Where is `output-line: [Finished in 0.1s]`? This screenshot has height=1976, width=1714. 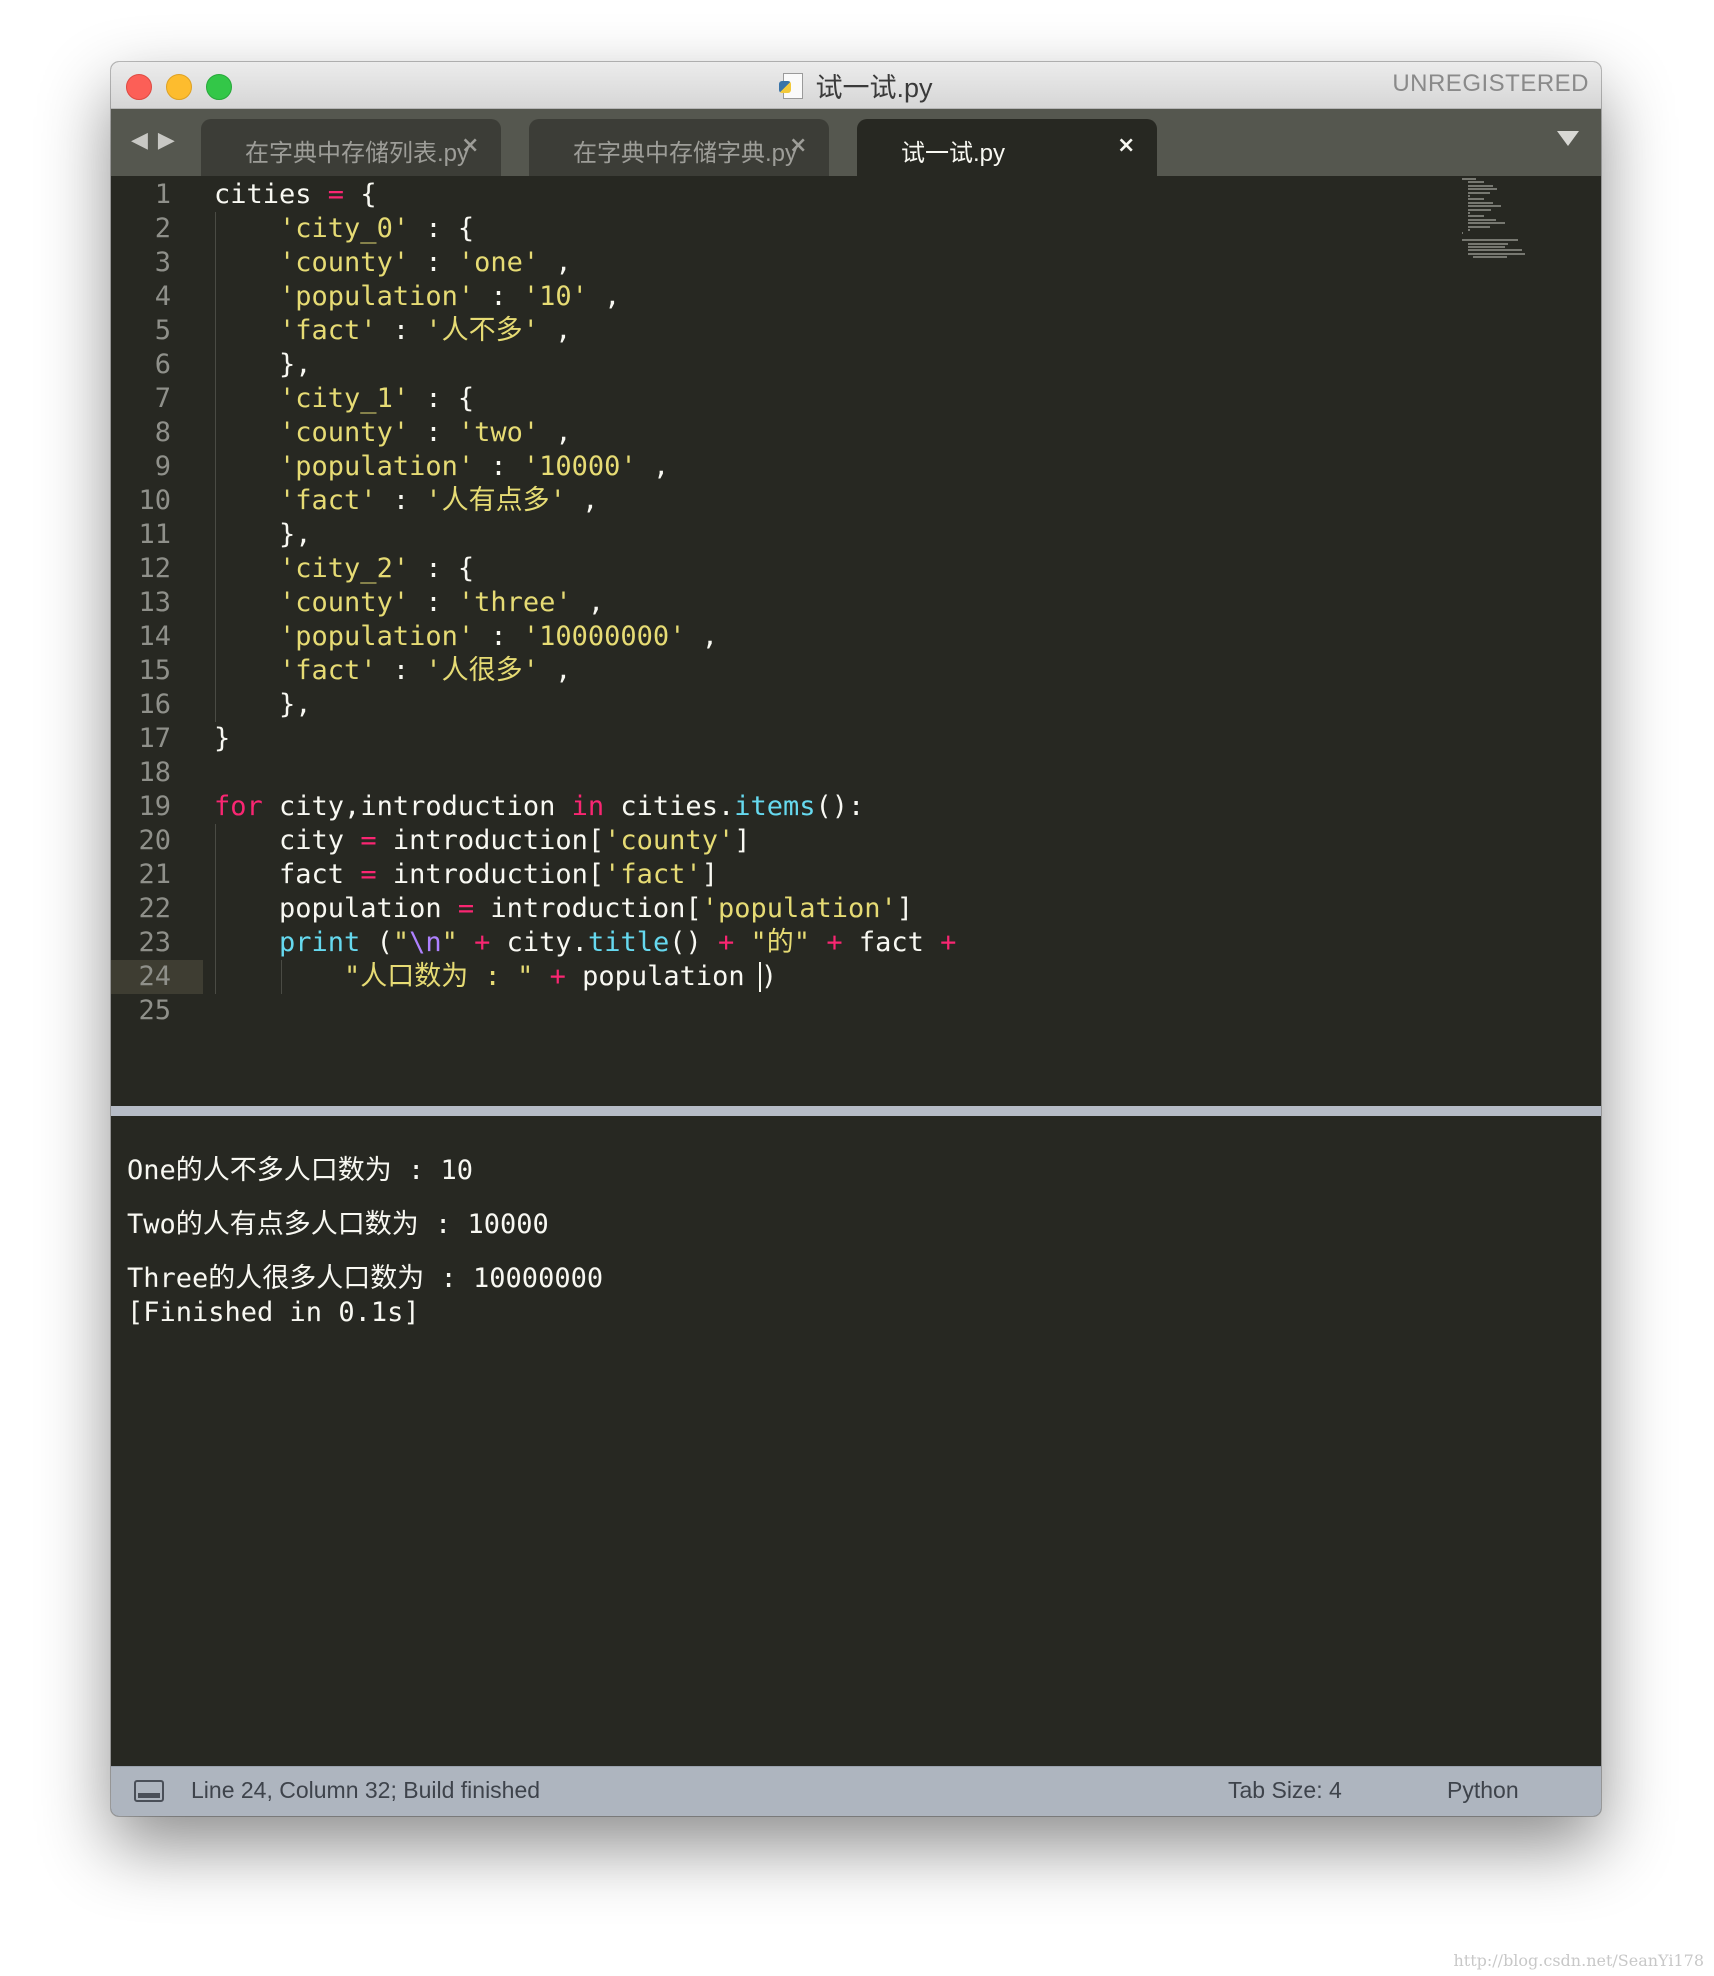 output-line: [Finished in 0.1s] is located at coordinates (273, 1312).